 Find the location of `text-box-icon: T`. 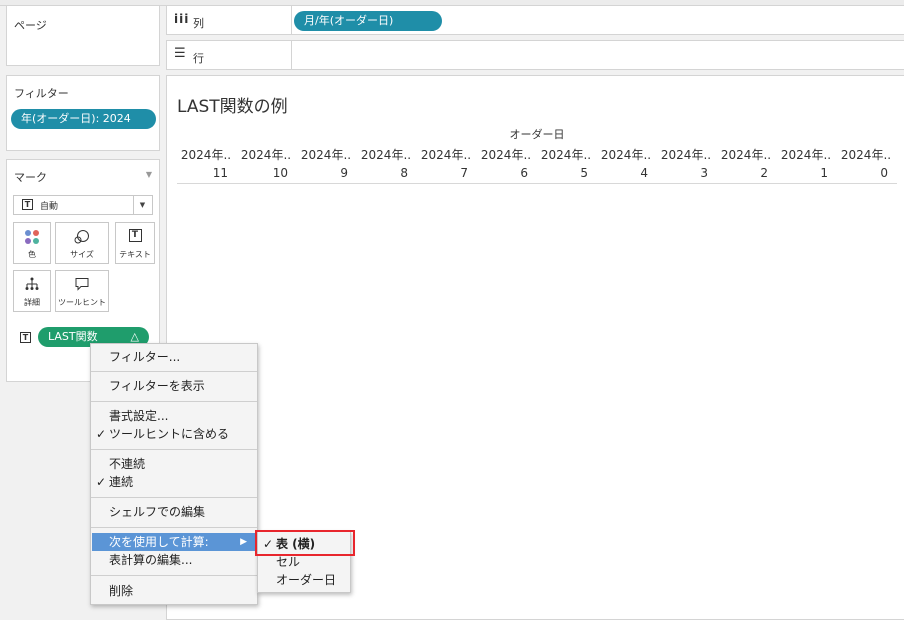

text-box-icon: T is located at coordinates (135, 237).